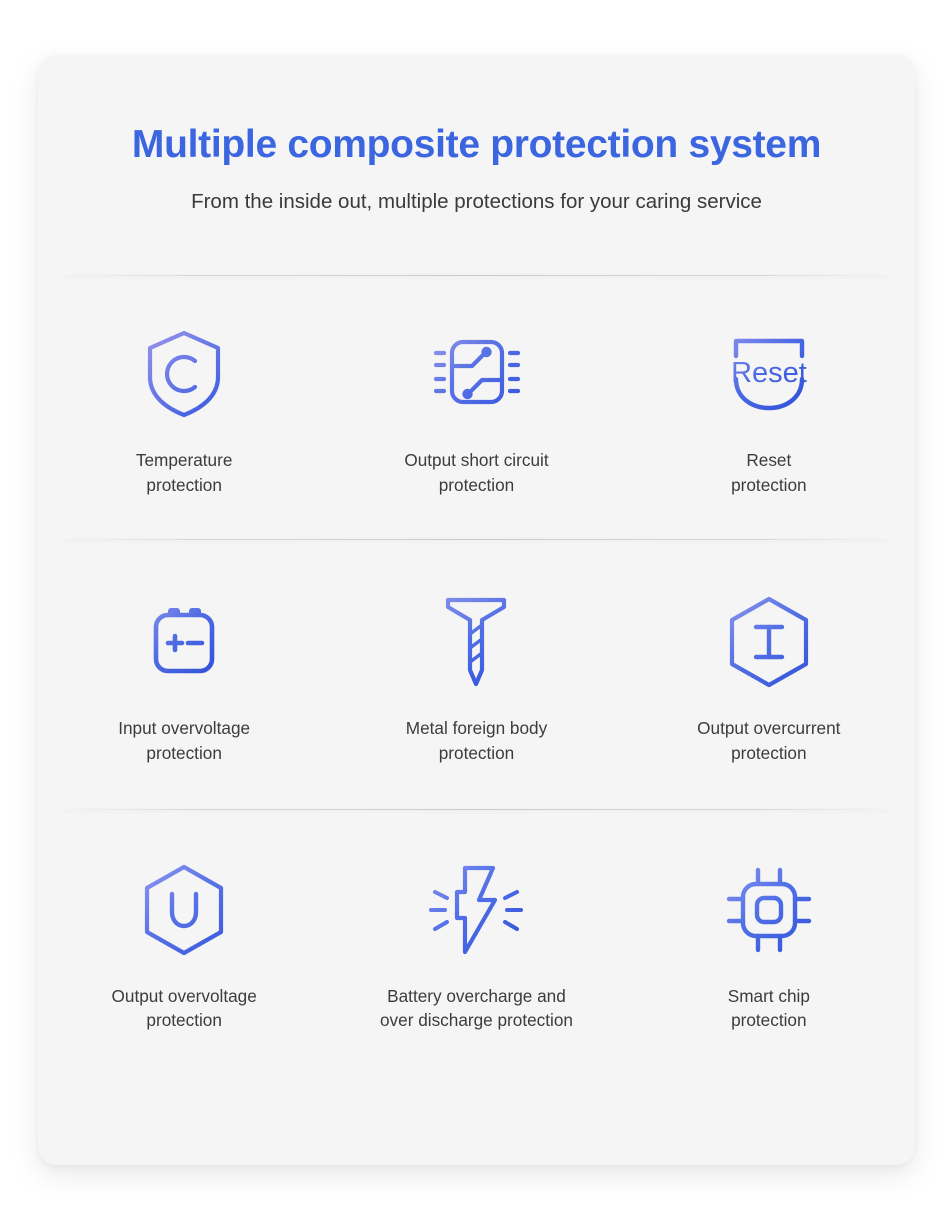 This screenshot has width=950, height=1208. Describe the element at coordinates (476, 472) in the screenshot. I see `protection-item-label: Output short circuit protection` at that location.